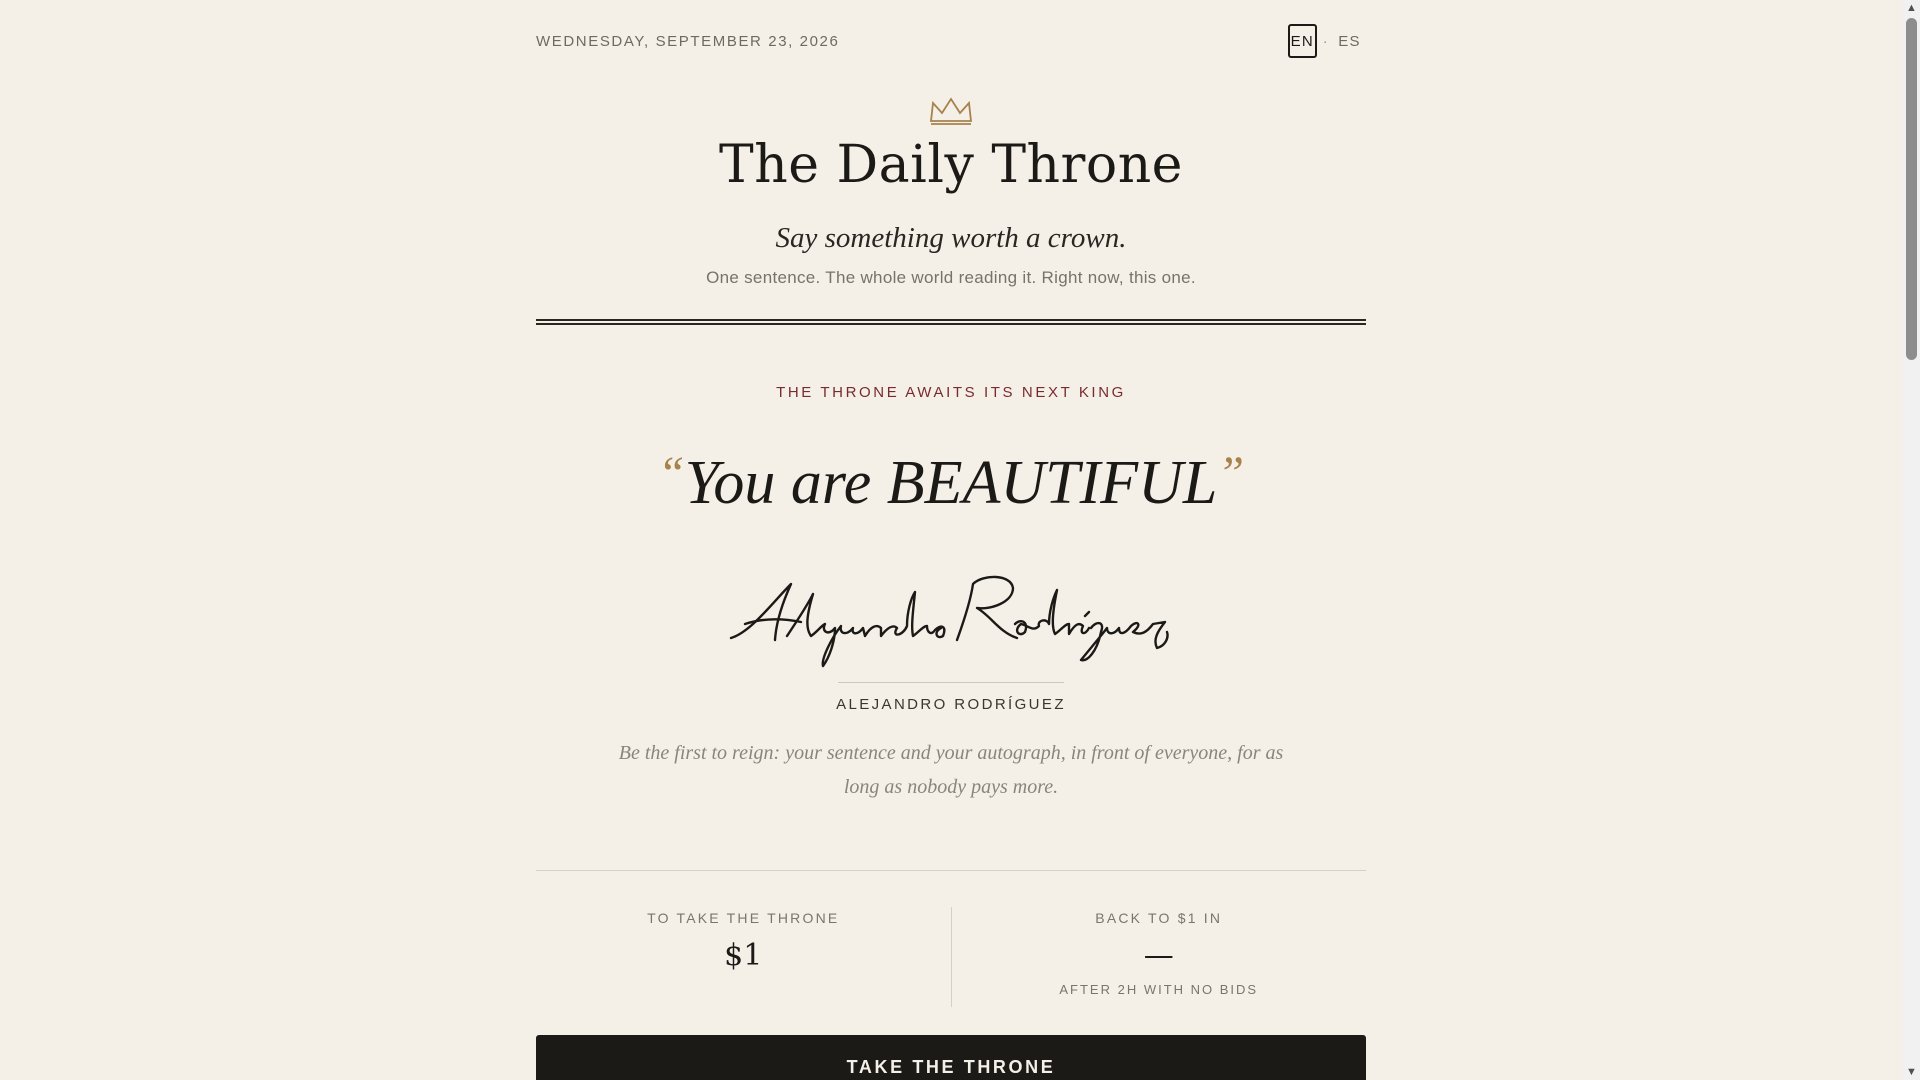 This screenshot has height=1080, width=1920. What do you see at coordinates (951, 704) in the screenshot?
I see `author-name: ALEJANDRO RODRÍGUEZ` at bounding box center [951, 704].